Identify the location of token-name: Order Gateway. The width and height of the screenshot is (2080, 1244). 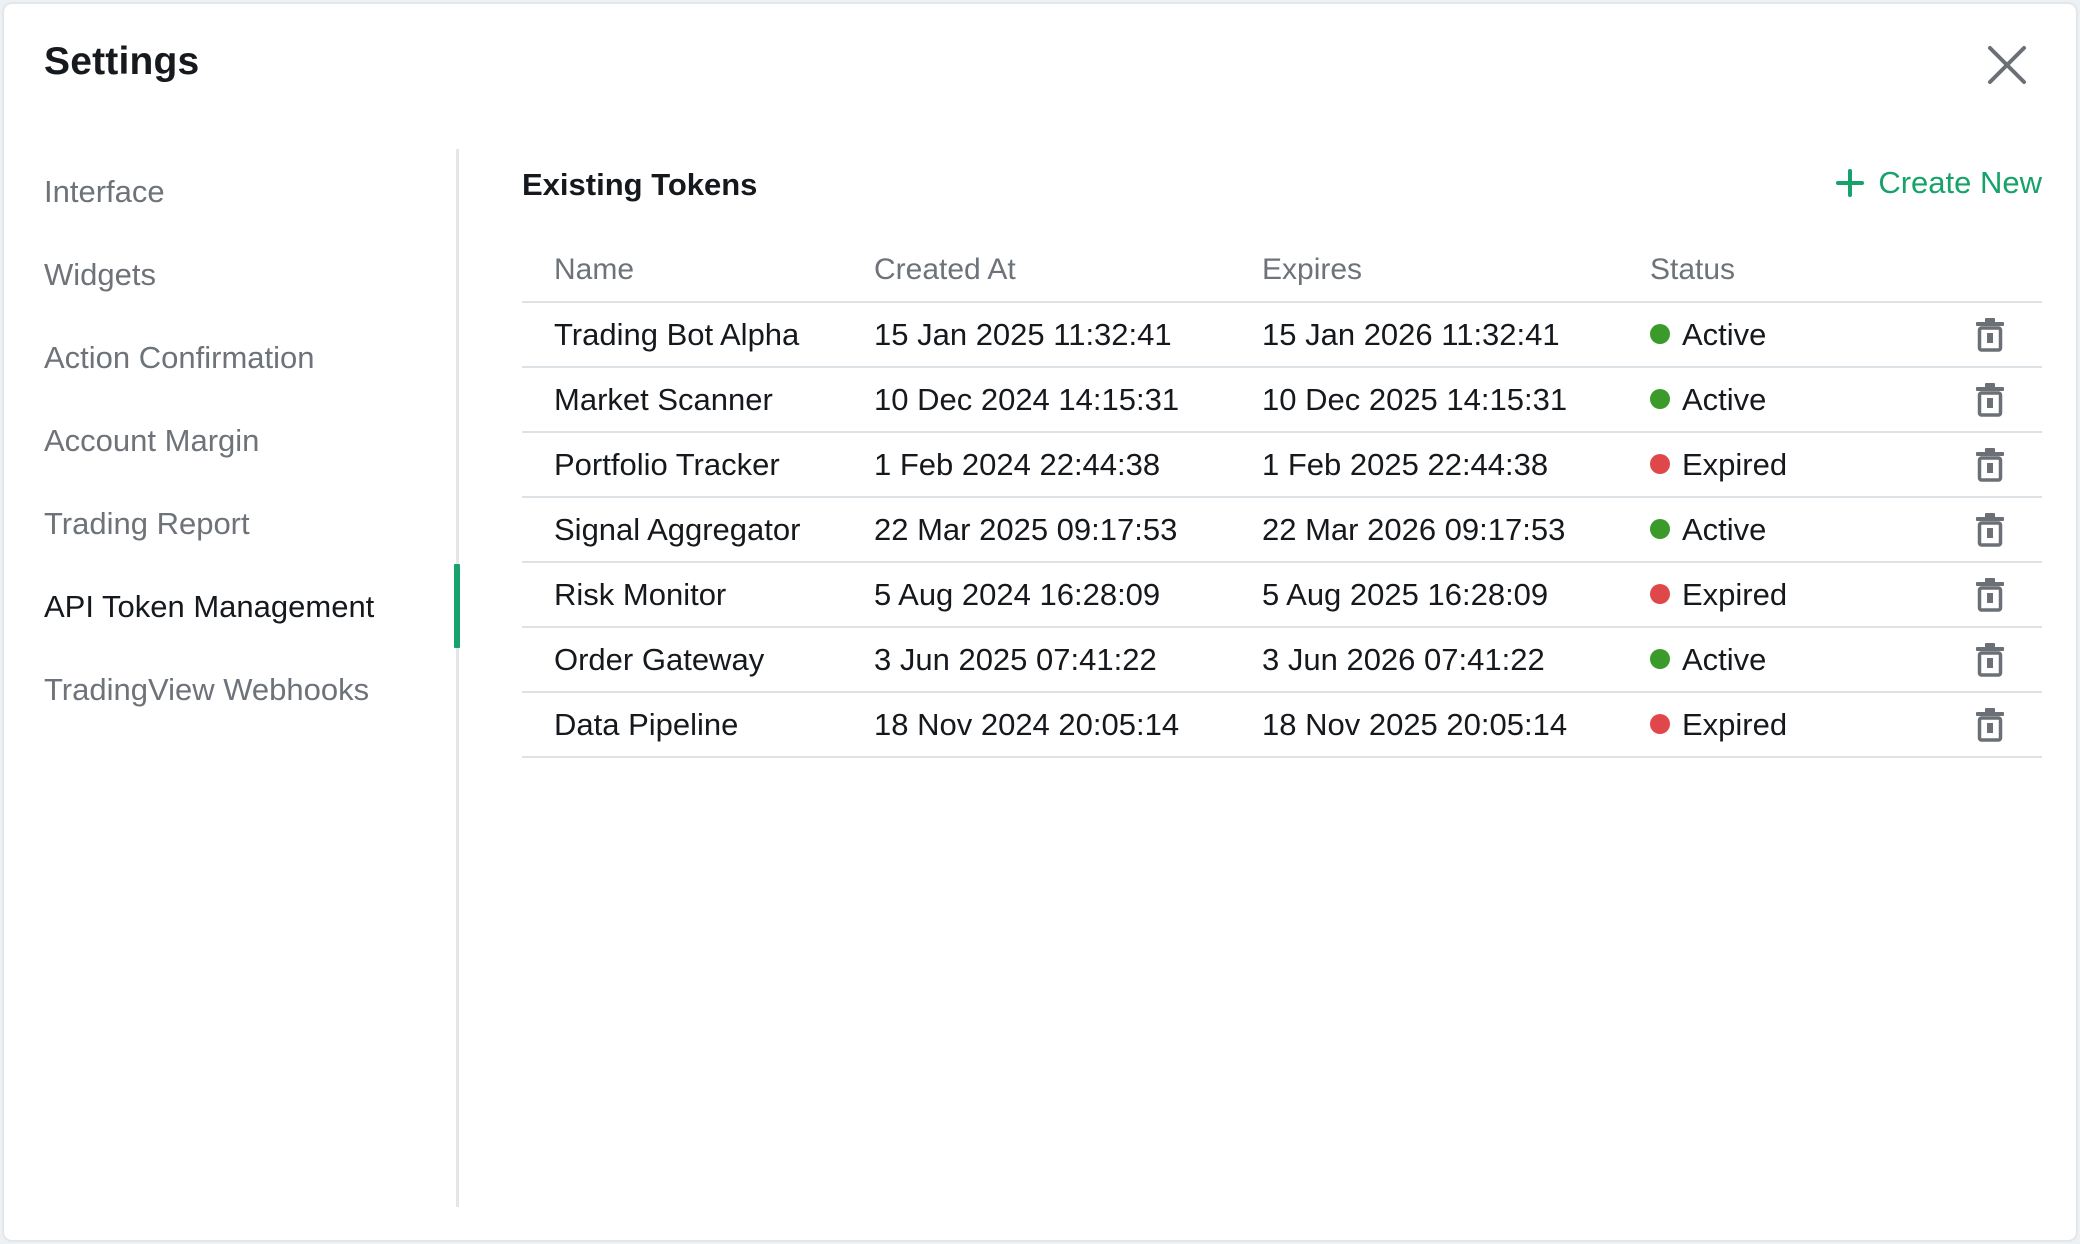
(659, 659).